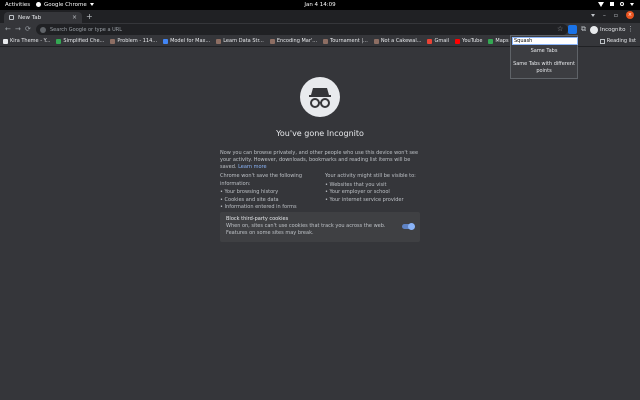 The image size is (640, 400). Describe the element at coordinates (613, 29) in the screenshot. I see `profile-label: Incognito` at that location.